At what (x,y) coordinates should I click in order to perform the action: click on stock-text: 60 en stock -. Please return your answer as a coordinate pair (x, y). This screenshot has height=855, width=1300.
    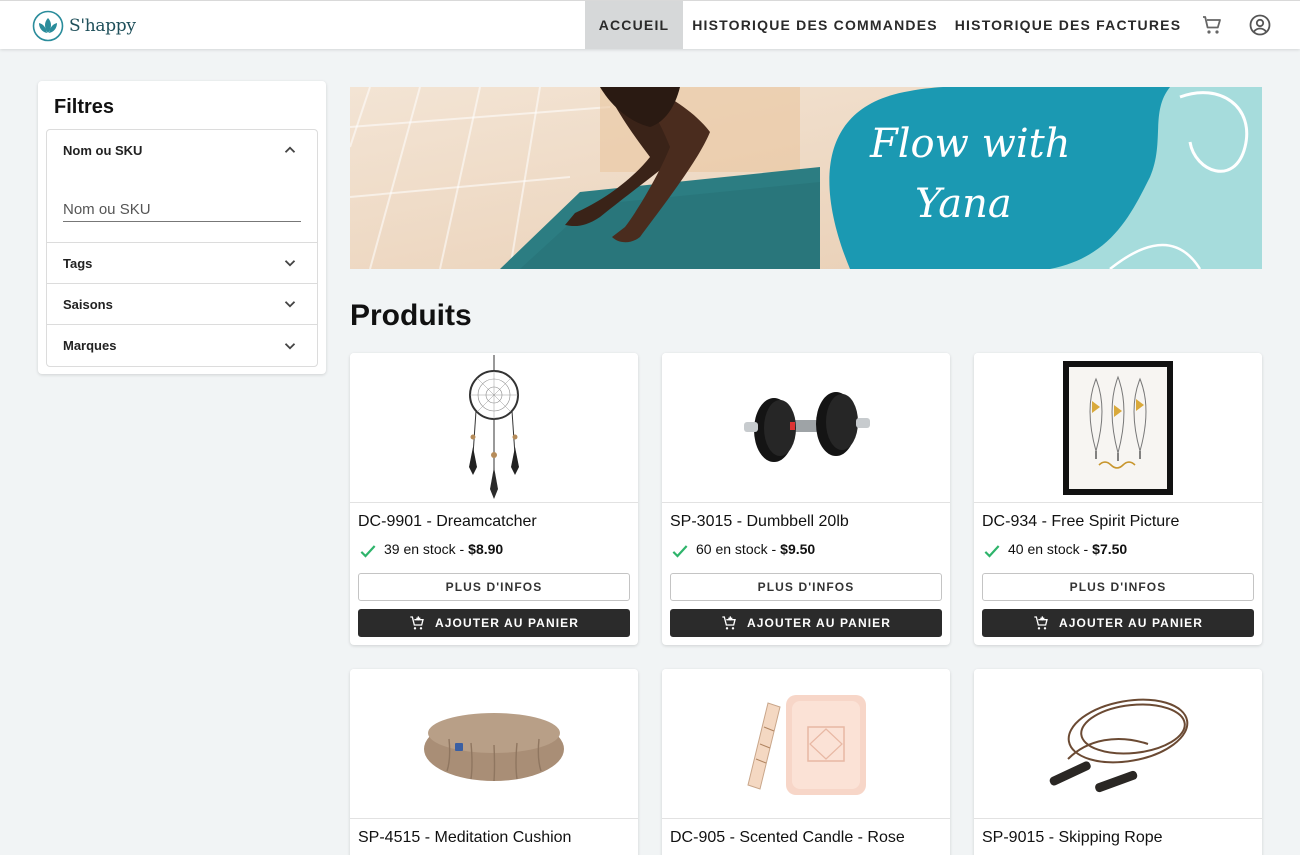
    Looking at the image, I should click on (736, 549).